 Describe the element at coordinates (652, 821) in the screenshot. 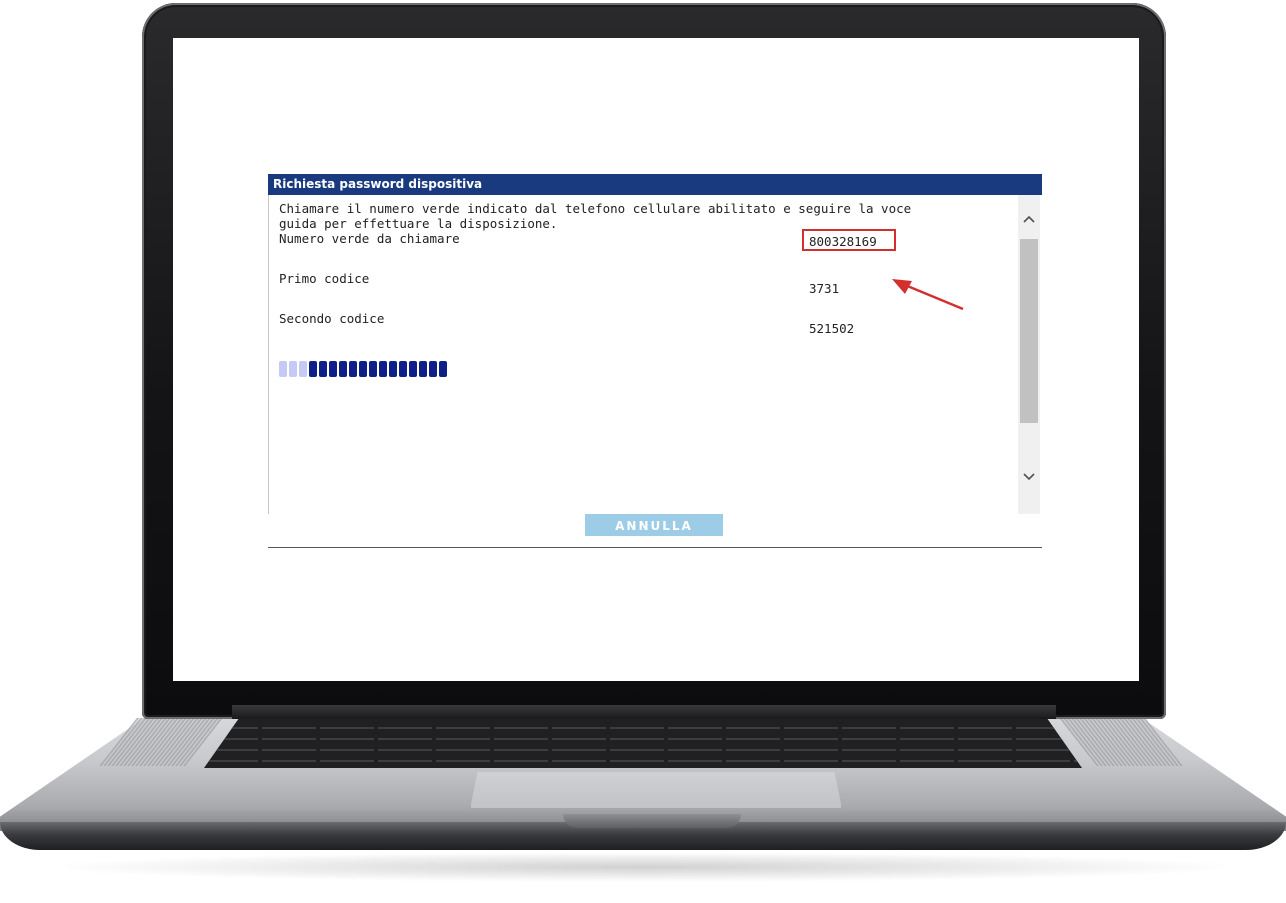

I see `laptop-notch` at that location.